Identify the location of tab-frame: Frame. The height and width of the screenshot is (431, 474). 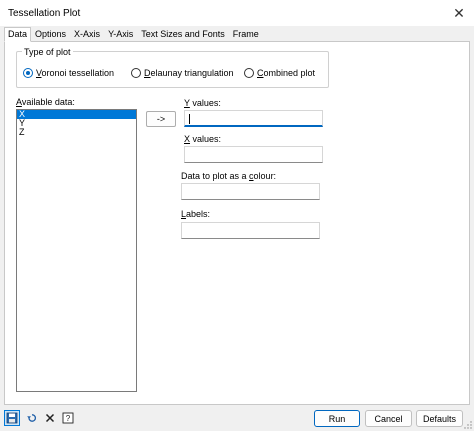
(246, 34).